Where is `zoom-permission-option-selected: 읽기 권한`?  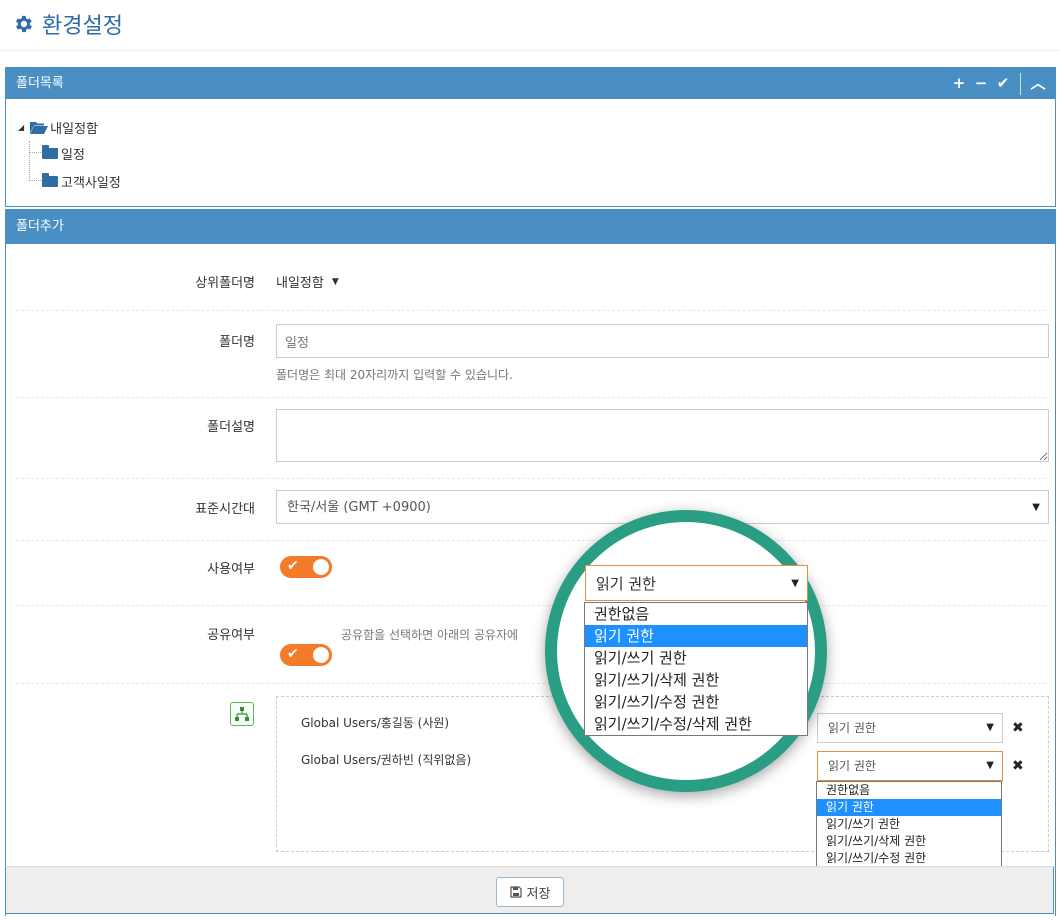
zoom-permission-option-selected: 읽기 권한 is located at coordinates (696, 636).